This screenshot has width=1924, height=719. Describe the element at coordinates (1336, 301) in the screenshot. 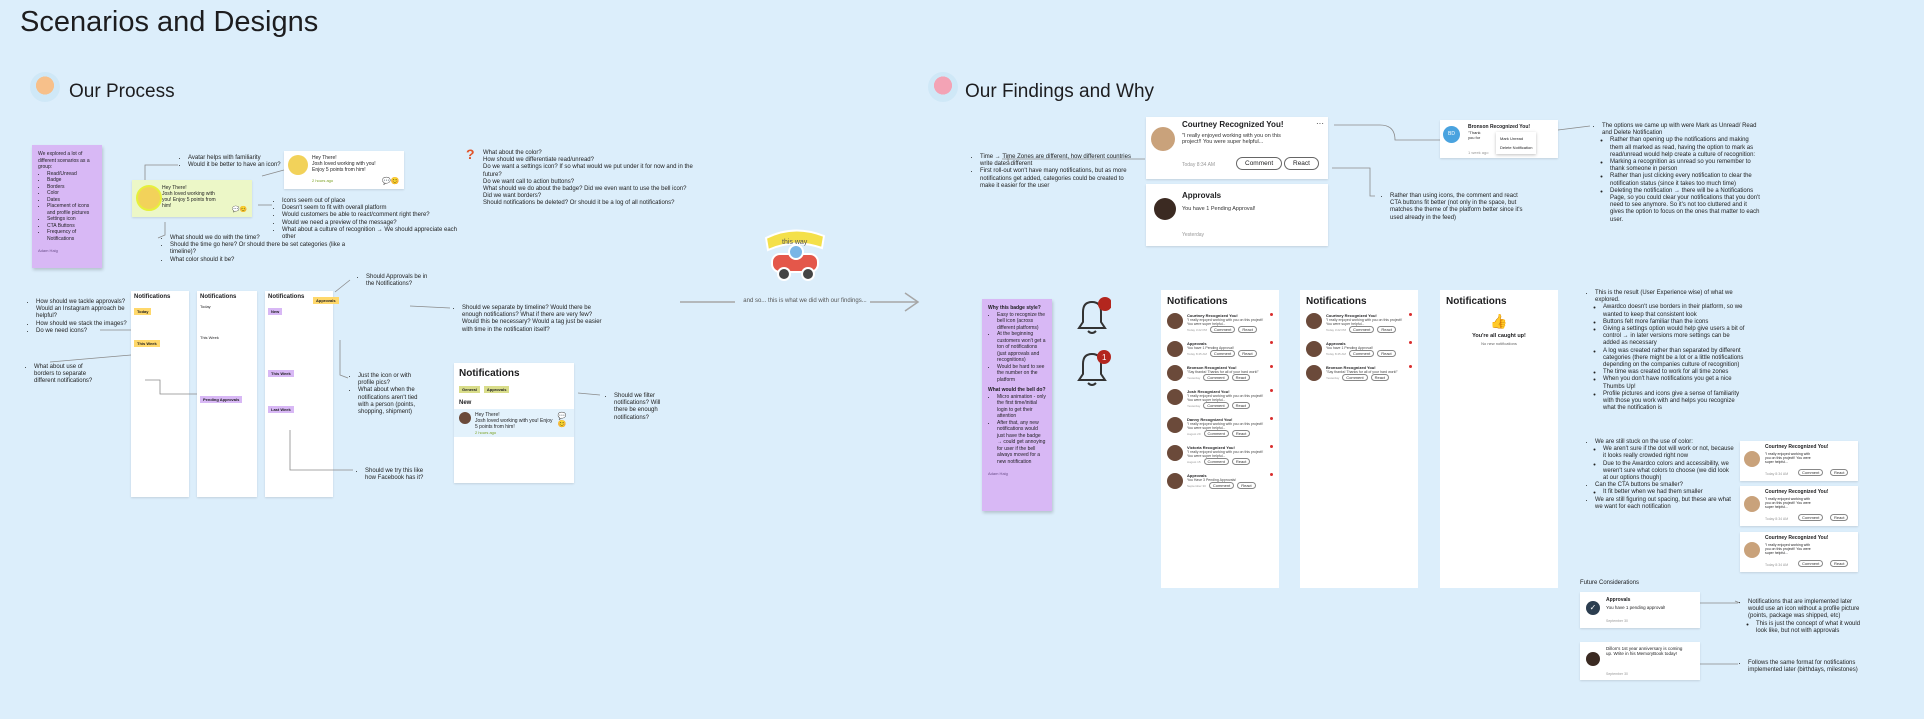

I see `panel-title: Notifications` at that location.